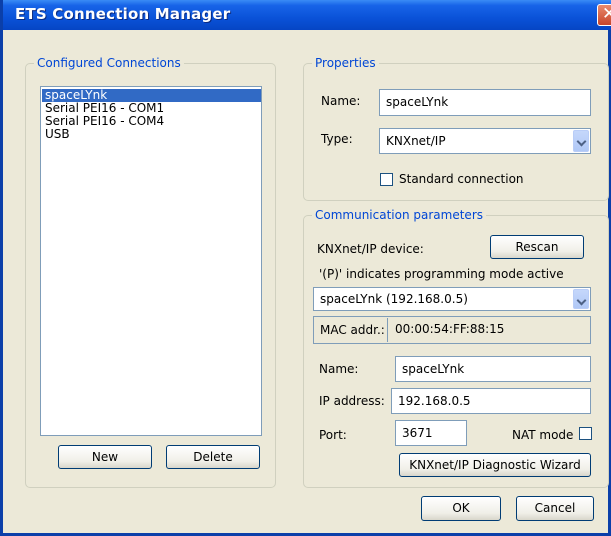 The image size is (611, 536). What do you see at coordinates (213, 457) in the screenshot?
I see `delete-button: Delete` at bounding box center [213, 457].